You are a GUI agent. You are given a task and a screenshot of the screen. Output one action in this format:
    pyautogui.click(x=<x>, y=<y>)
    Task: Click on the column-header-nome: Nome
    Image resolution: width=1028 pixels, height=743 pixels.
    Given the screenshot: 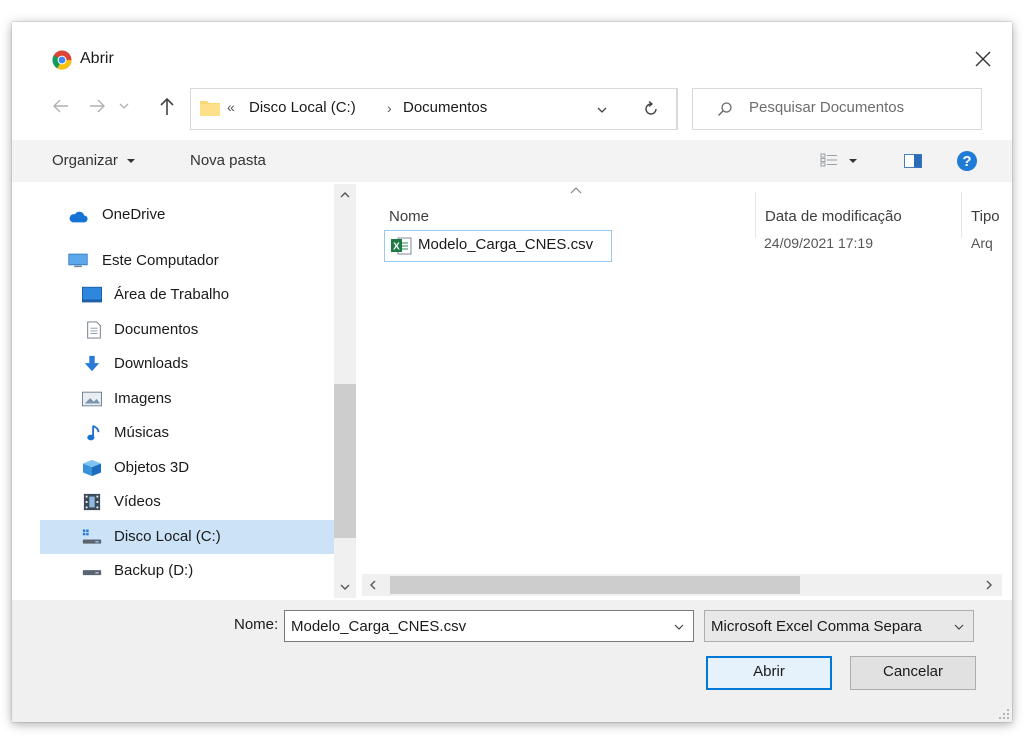 What is the action you would take?
    pyautogui.click(x=409, y=216)
    